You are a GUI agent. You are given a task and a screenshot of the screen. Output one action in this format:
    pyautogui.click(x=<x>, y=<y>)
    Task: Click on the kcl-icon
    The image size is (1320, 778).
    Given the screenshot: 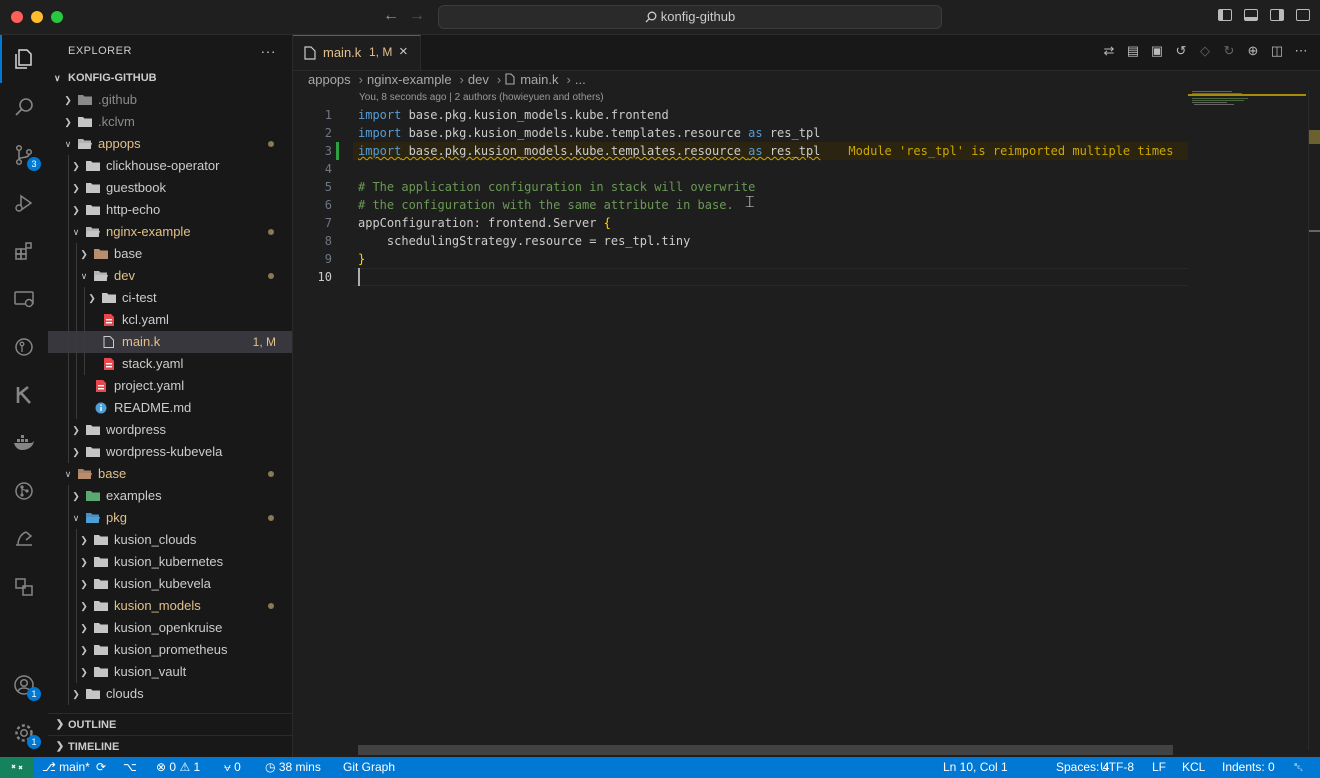 What is the action you would take?
    pyautogui.click(x=24, y=395)
    